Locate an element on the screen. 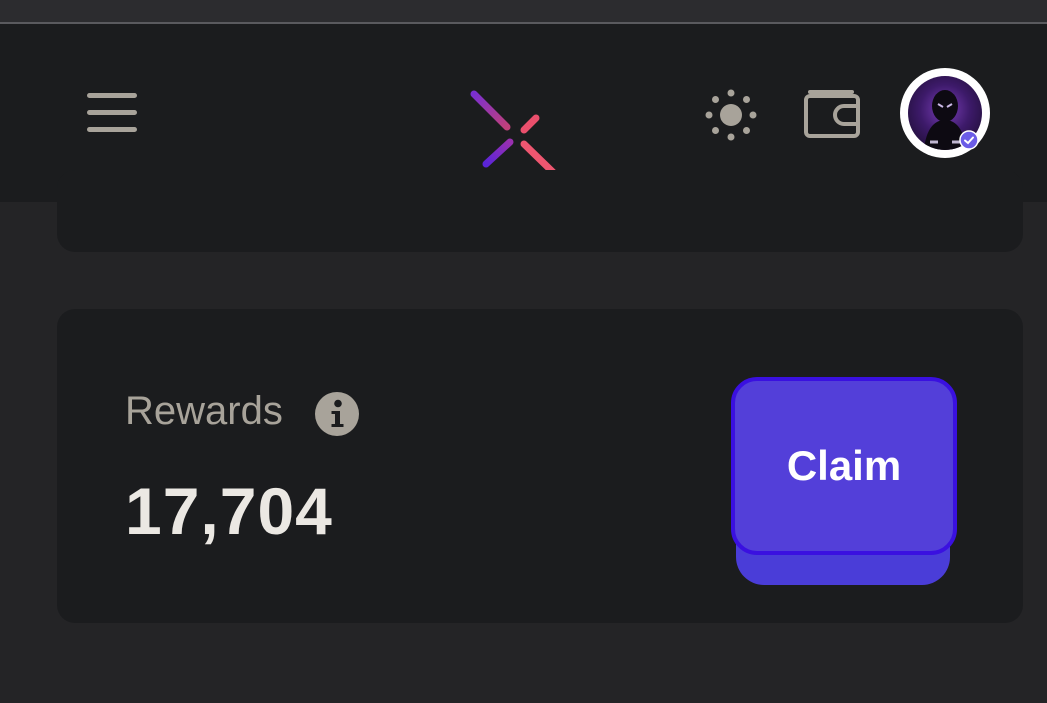  theme-toggle-button is located at coordinates (731, 115).